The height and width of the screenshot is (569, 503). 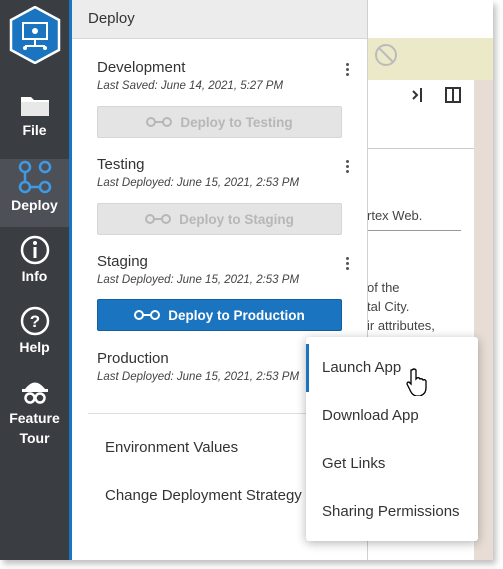 What do you see at coordinates (453, 95) in the screenshot?
I see `split-panel-icon` at bounding box center [453, 95].